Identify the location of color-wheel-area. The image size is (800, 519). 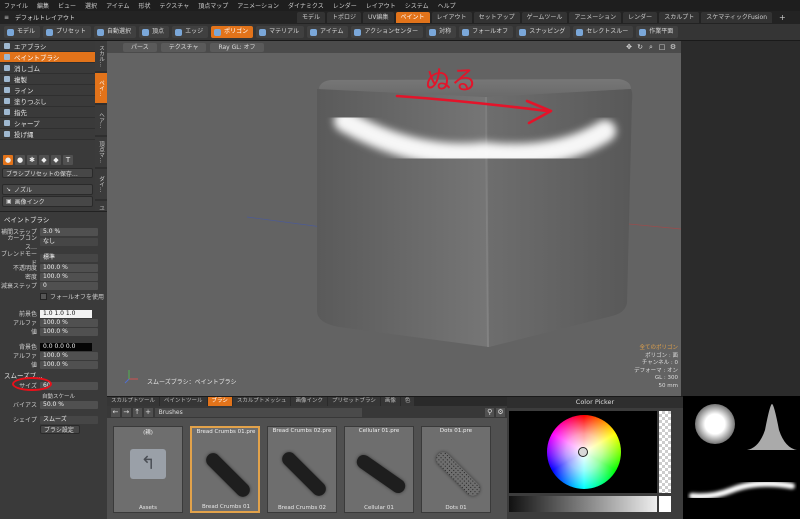
(583, 452).